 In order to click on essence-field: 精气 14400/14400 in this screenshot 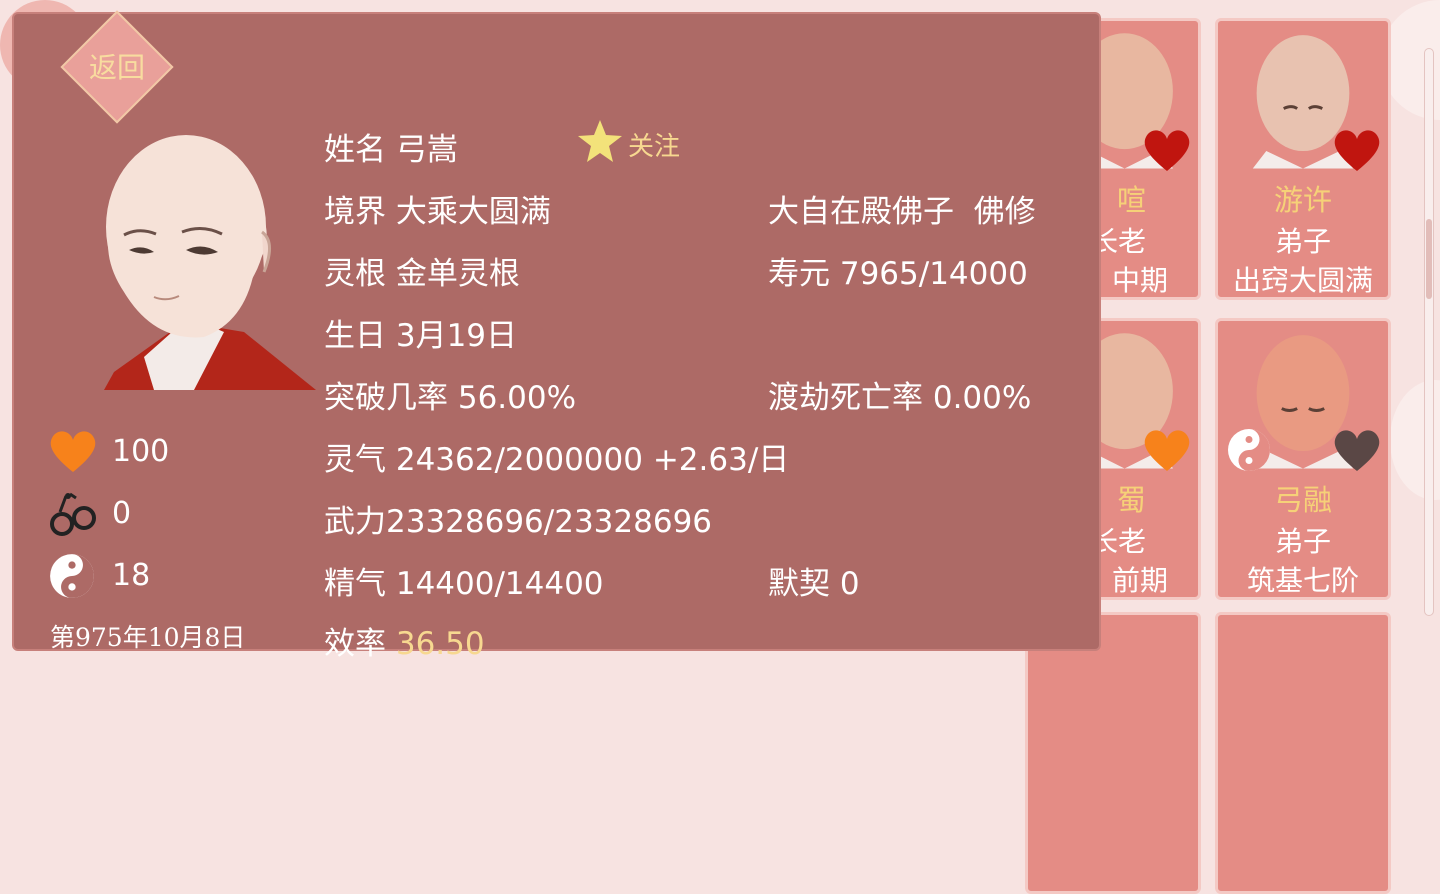, I will do `click(464, 580)`.